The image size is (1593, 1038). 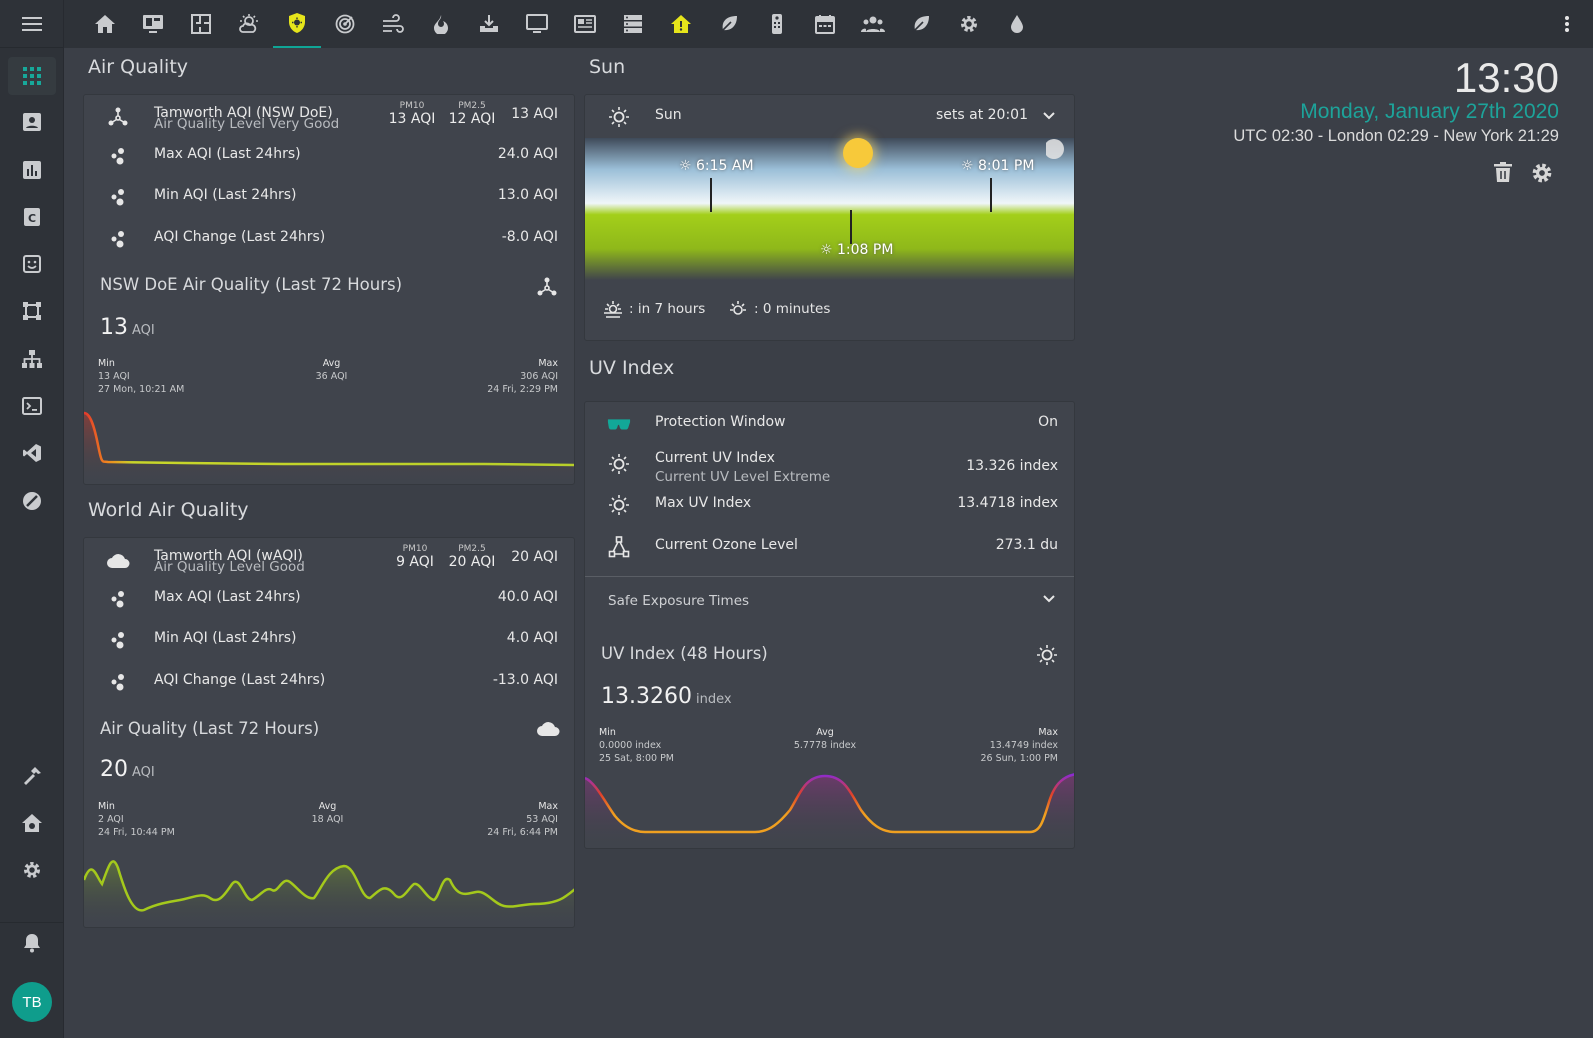 I want to click on sunglasses-icon, so click(x=619, y=424).